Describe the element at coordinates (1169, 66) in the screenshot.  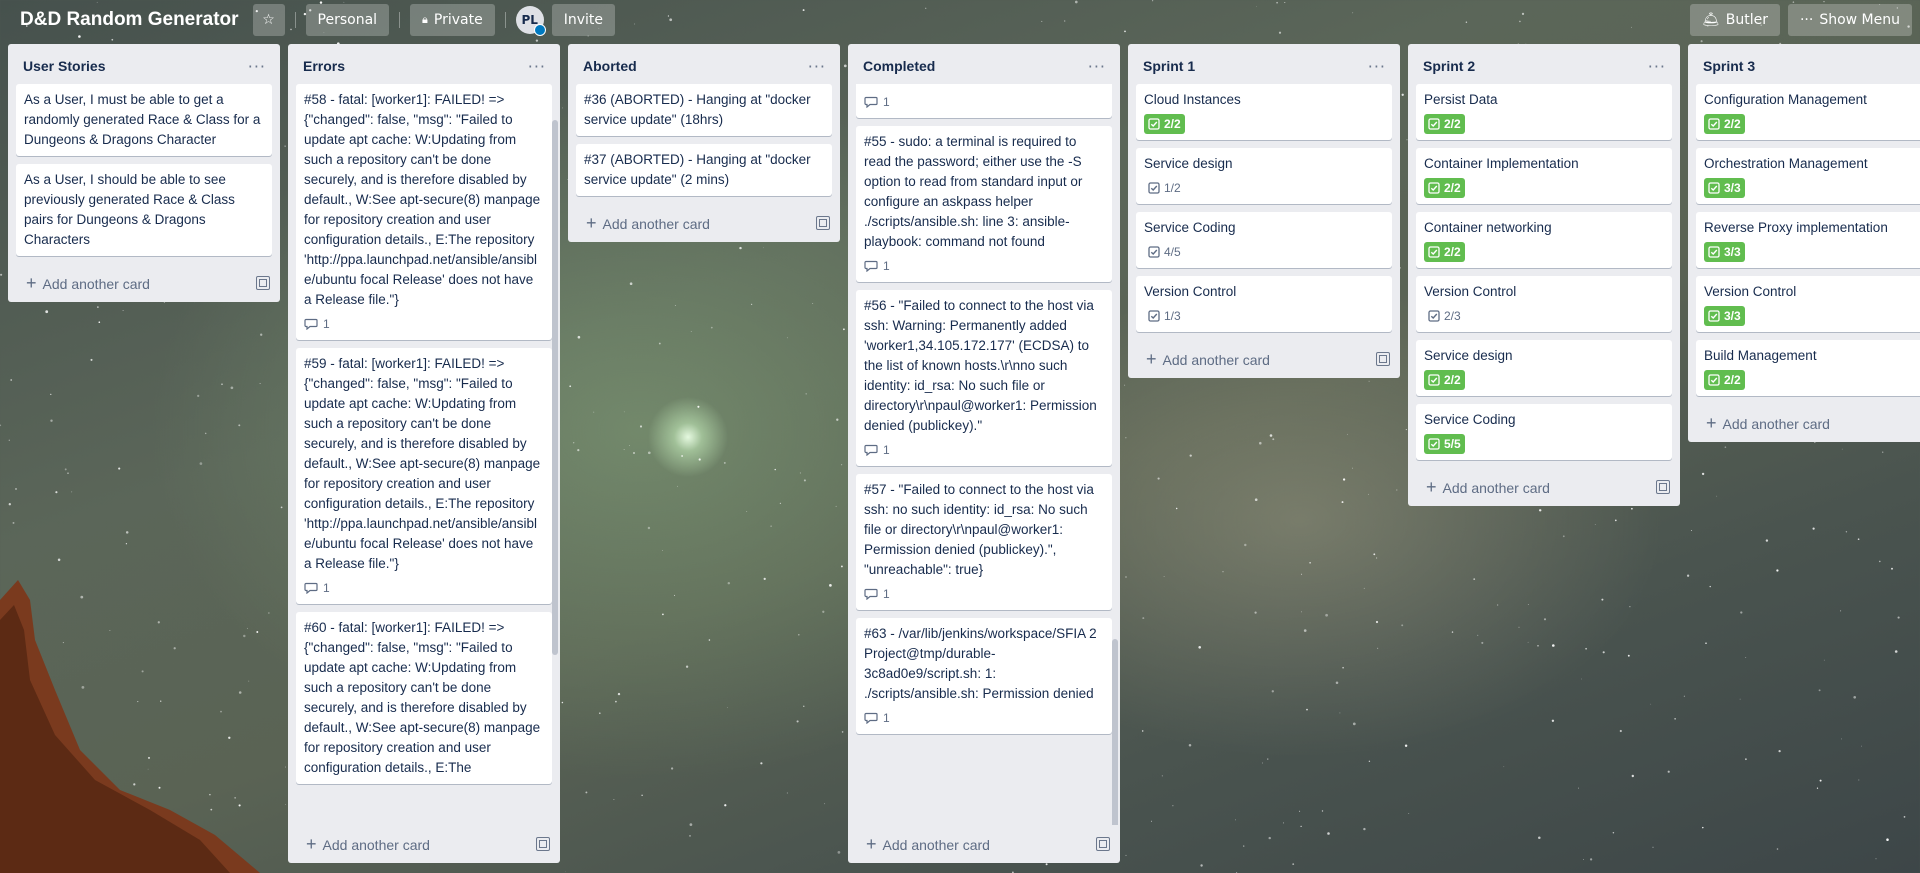
I see `list-title: Sprint 1` at that location.